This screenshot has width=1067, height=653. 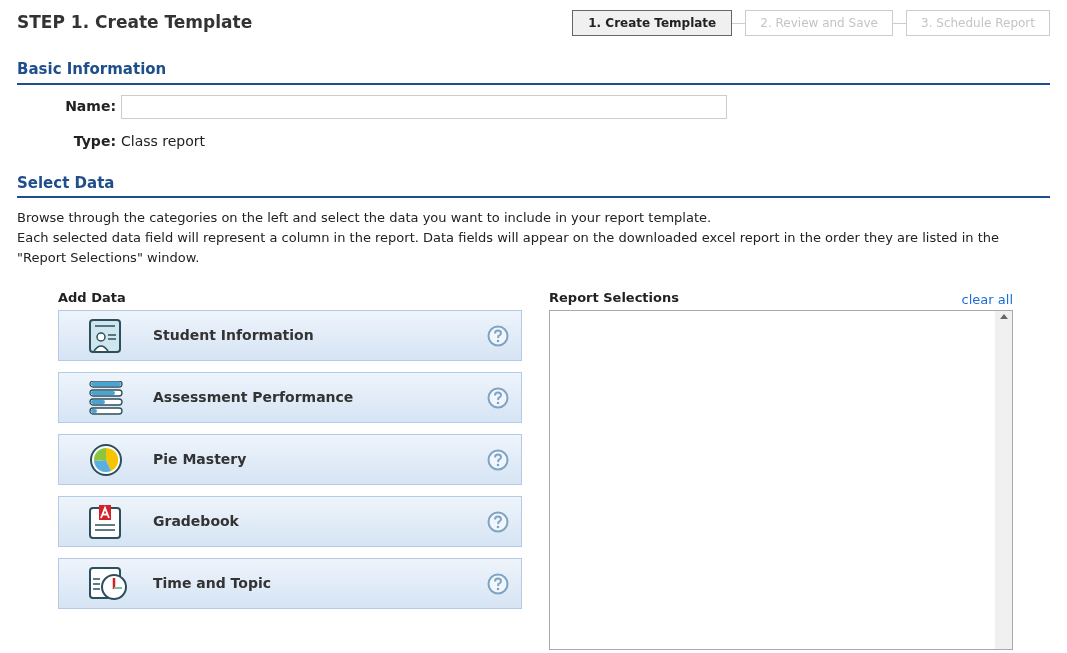 What do you see at coordinates (424, 106) in the screenshot?
I see `name-input-field` at bounding box center [424, 106].